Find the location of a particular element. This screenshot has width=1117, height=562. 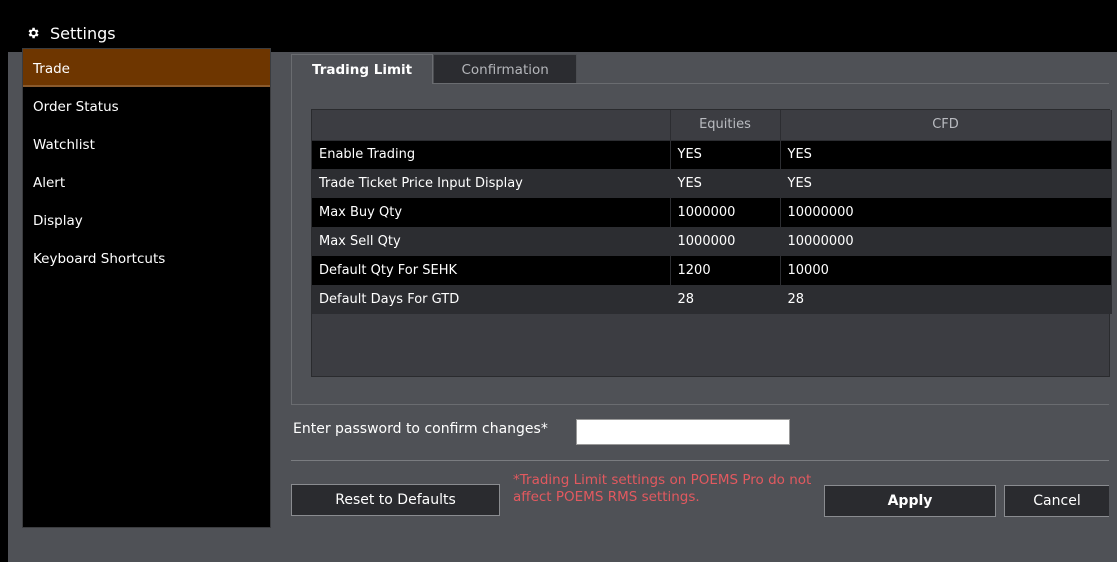

title-bar: Settings is located at coordinates (562, 33).